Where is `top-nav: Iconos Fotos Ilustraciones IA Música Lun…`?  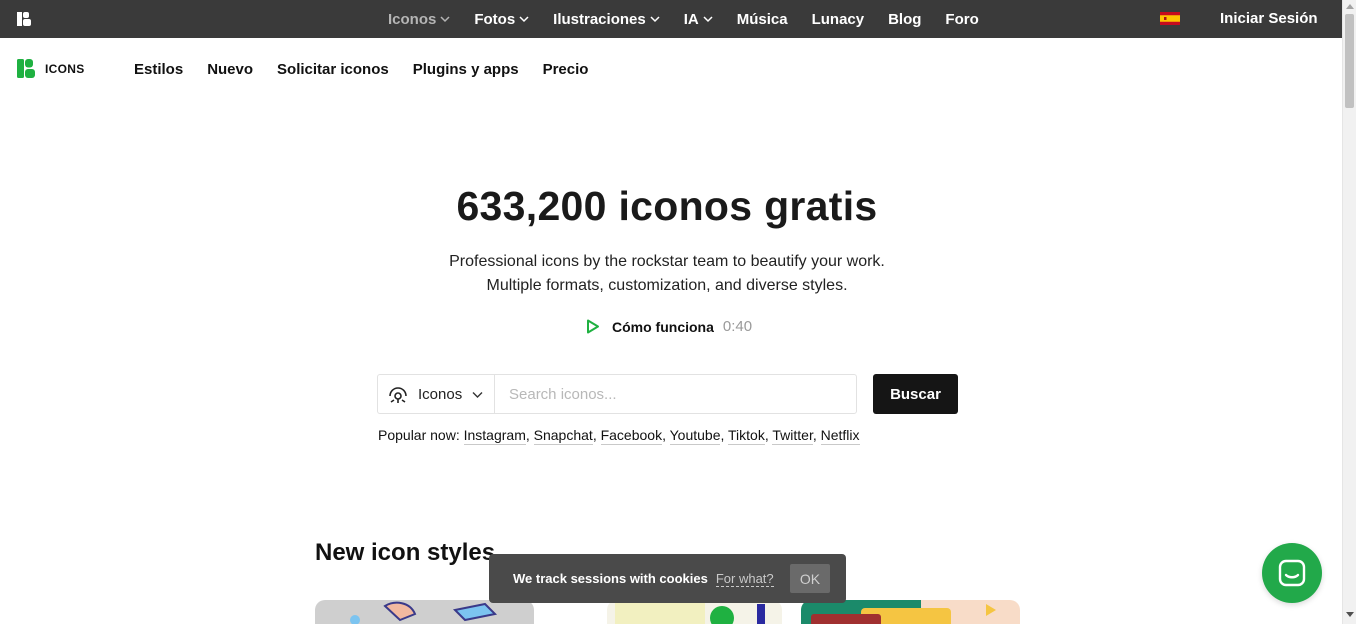
top-nav: Iconos Fotos Ilustraciones IA Música Lun… is located at coordinates (695, 19).